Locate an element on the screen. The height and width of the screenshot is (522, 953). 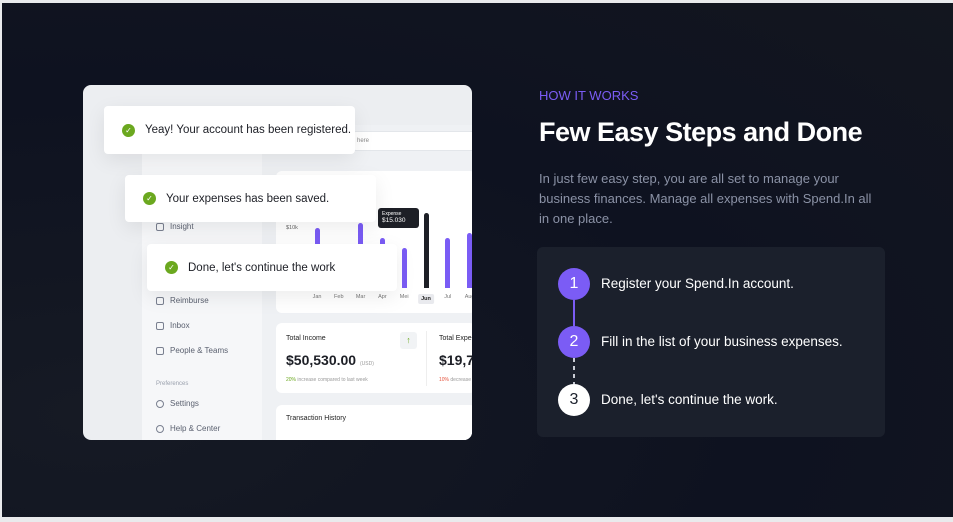
chart-bar-aug is located at coordinates (469, 260).